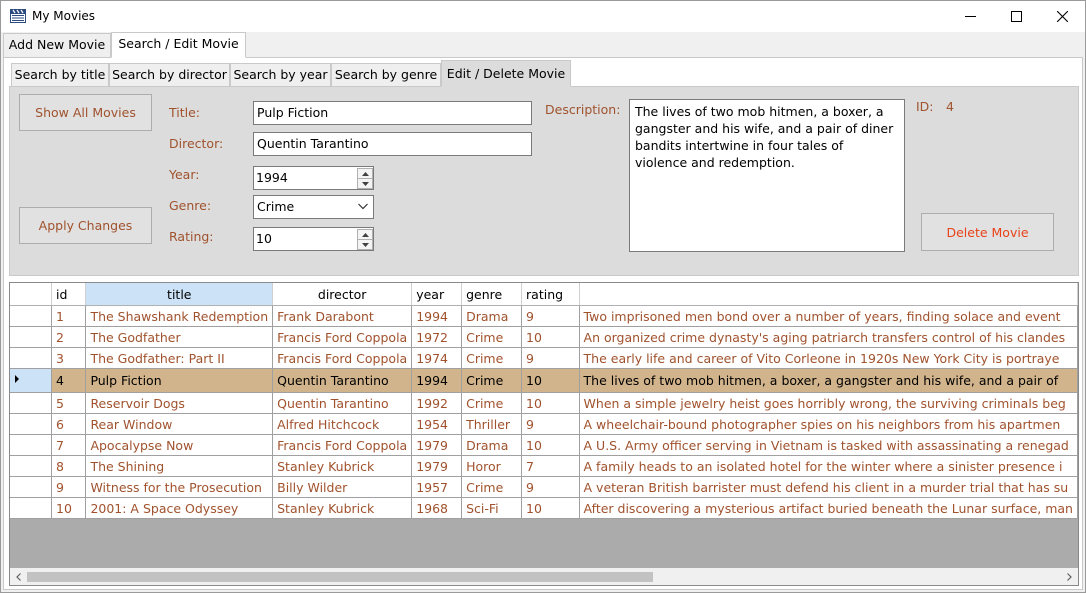 The height and width of the screenshot is (593, 1086). What do you see at coordinates (365, 183) in the screenshot?
I see `year-down-button` at bounding box center [365, 183].